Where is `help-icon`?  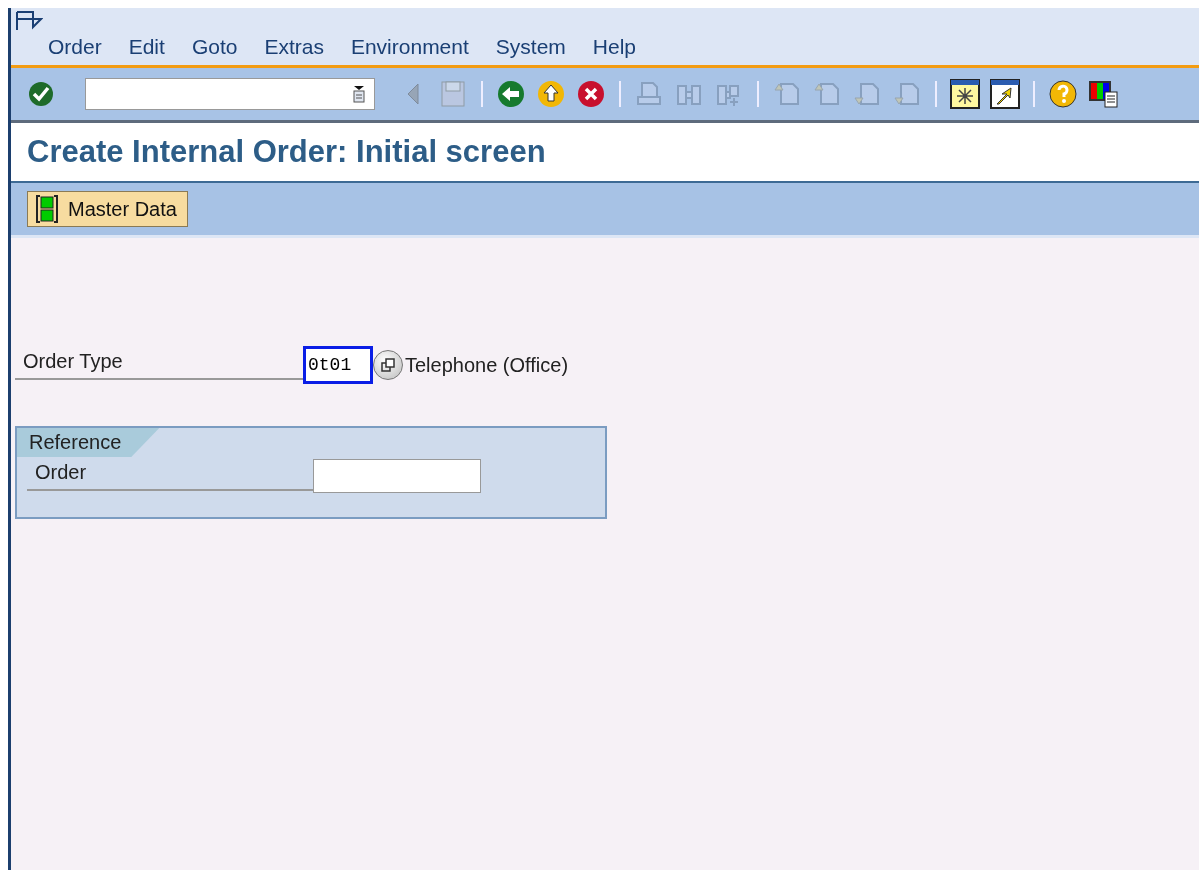 help-icon is located at coordinates (1063, 94).